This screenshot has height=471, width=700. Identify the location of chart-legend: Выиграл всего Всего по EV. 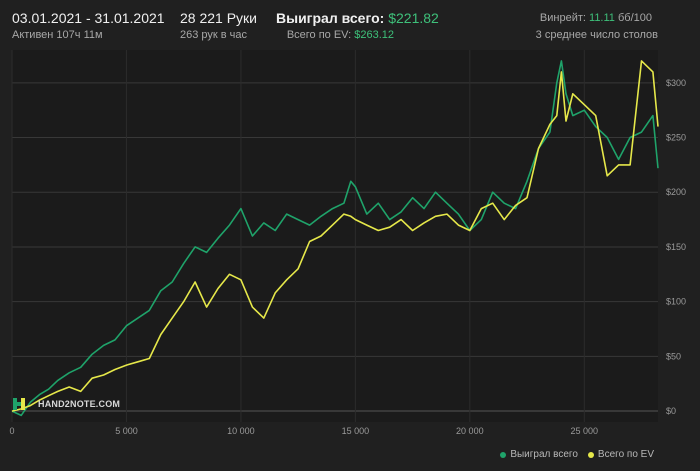
(572, 454).